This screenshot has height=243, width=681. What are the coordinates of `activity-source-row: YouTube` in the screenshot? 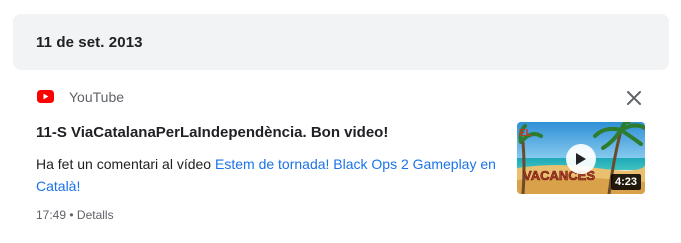 It's located at (341, 97).